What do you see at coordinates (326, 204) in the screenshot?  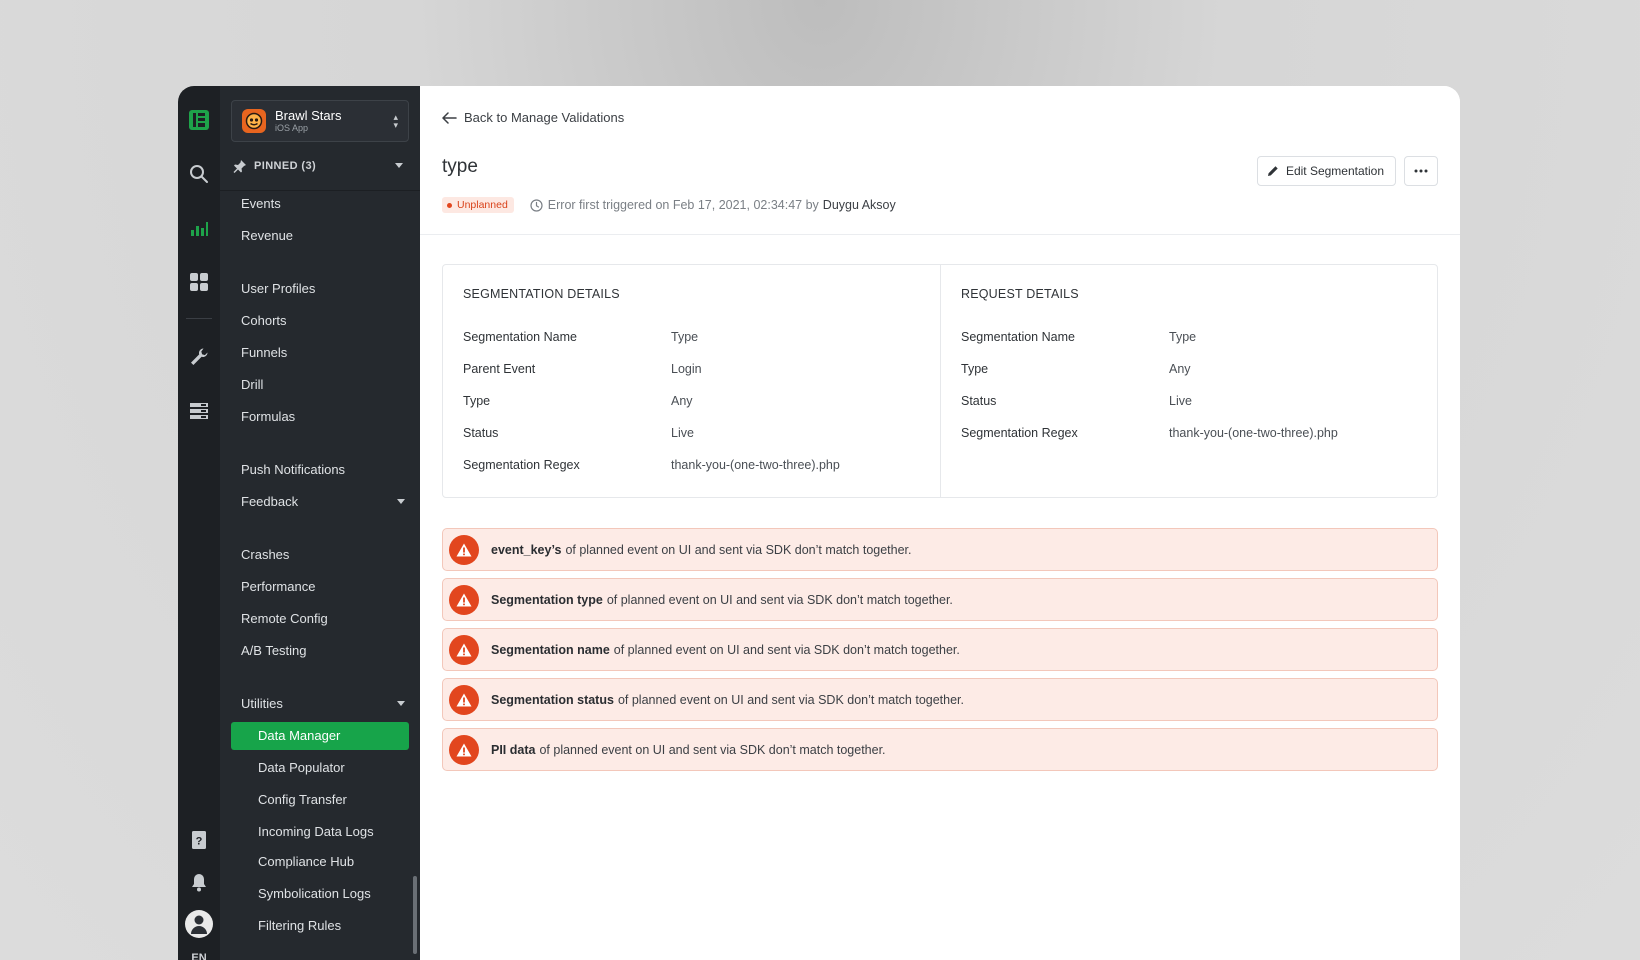 I see `sidebar-item-events: Events` at bounding box center [326, 204].